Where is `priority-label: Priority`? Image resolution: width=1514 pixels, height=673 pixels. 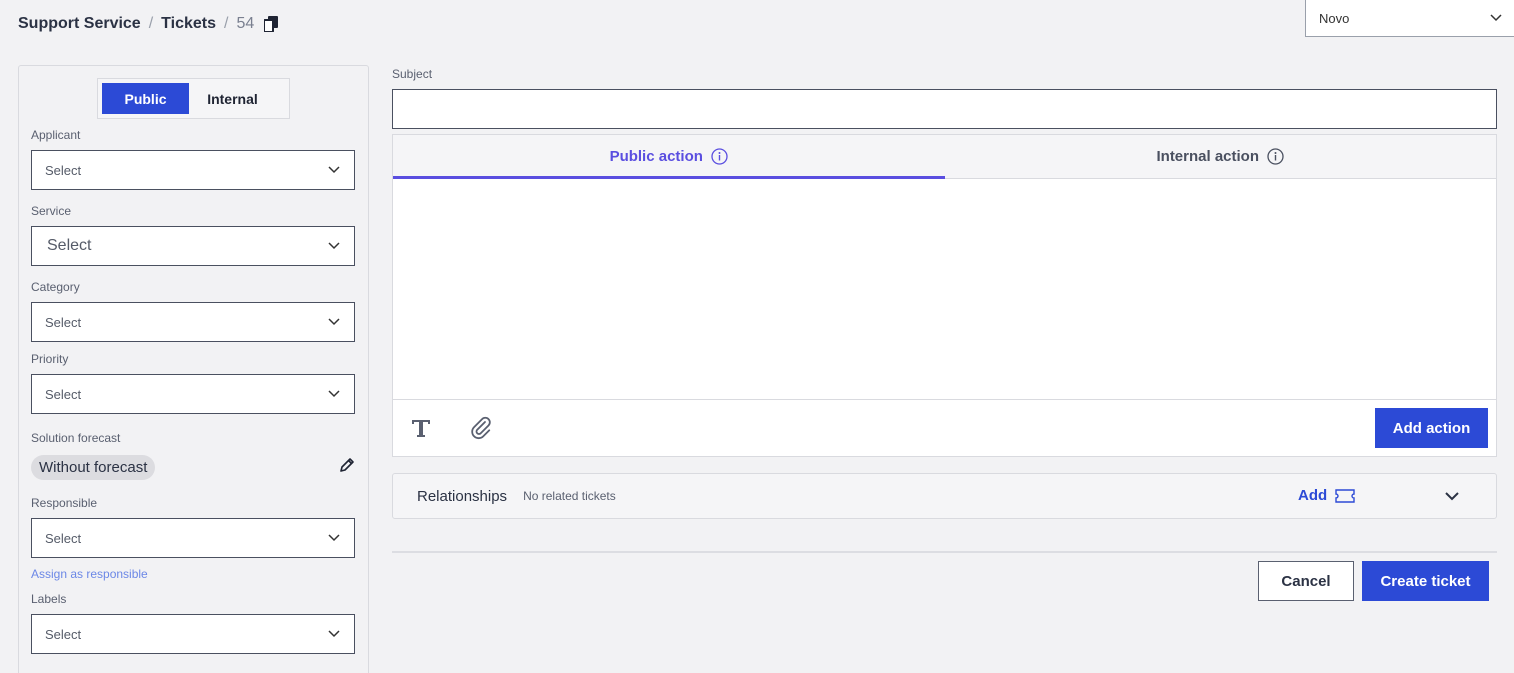 priority-label: Priority is located at coordinates (50, 359).